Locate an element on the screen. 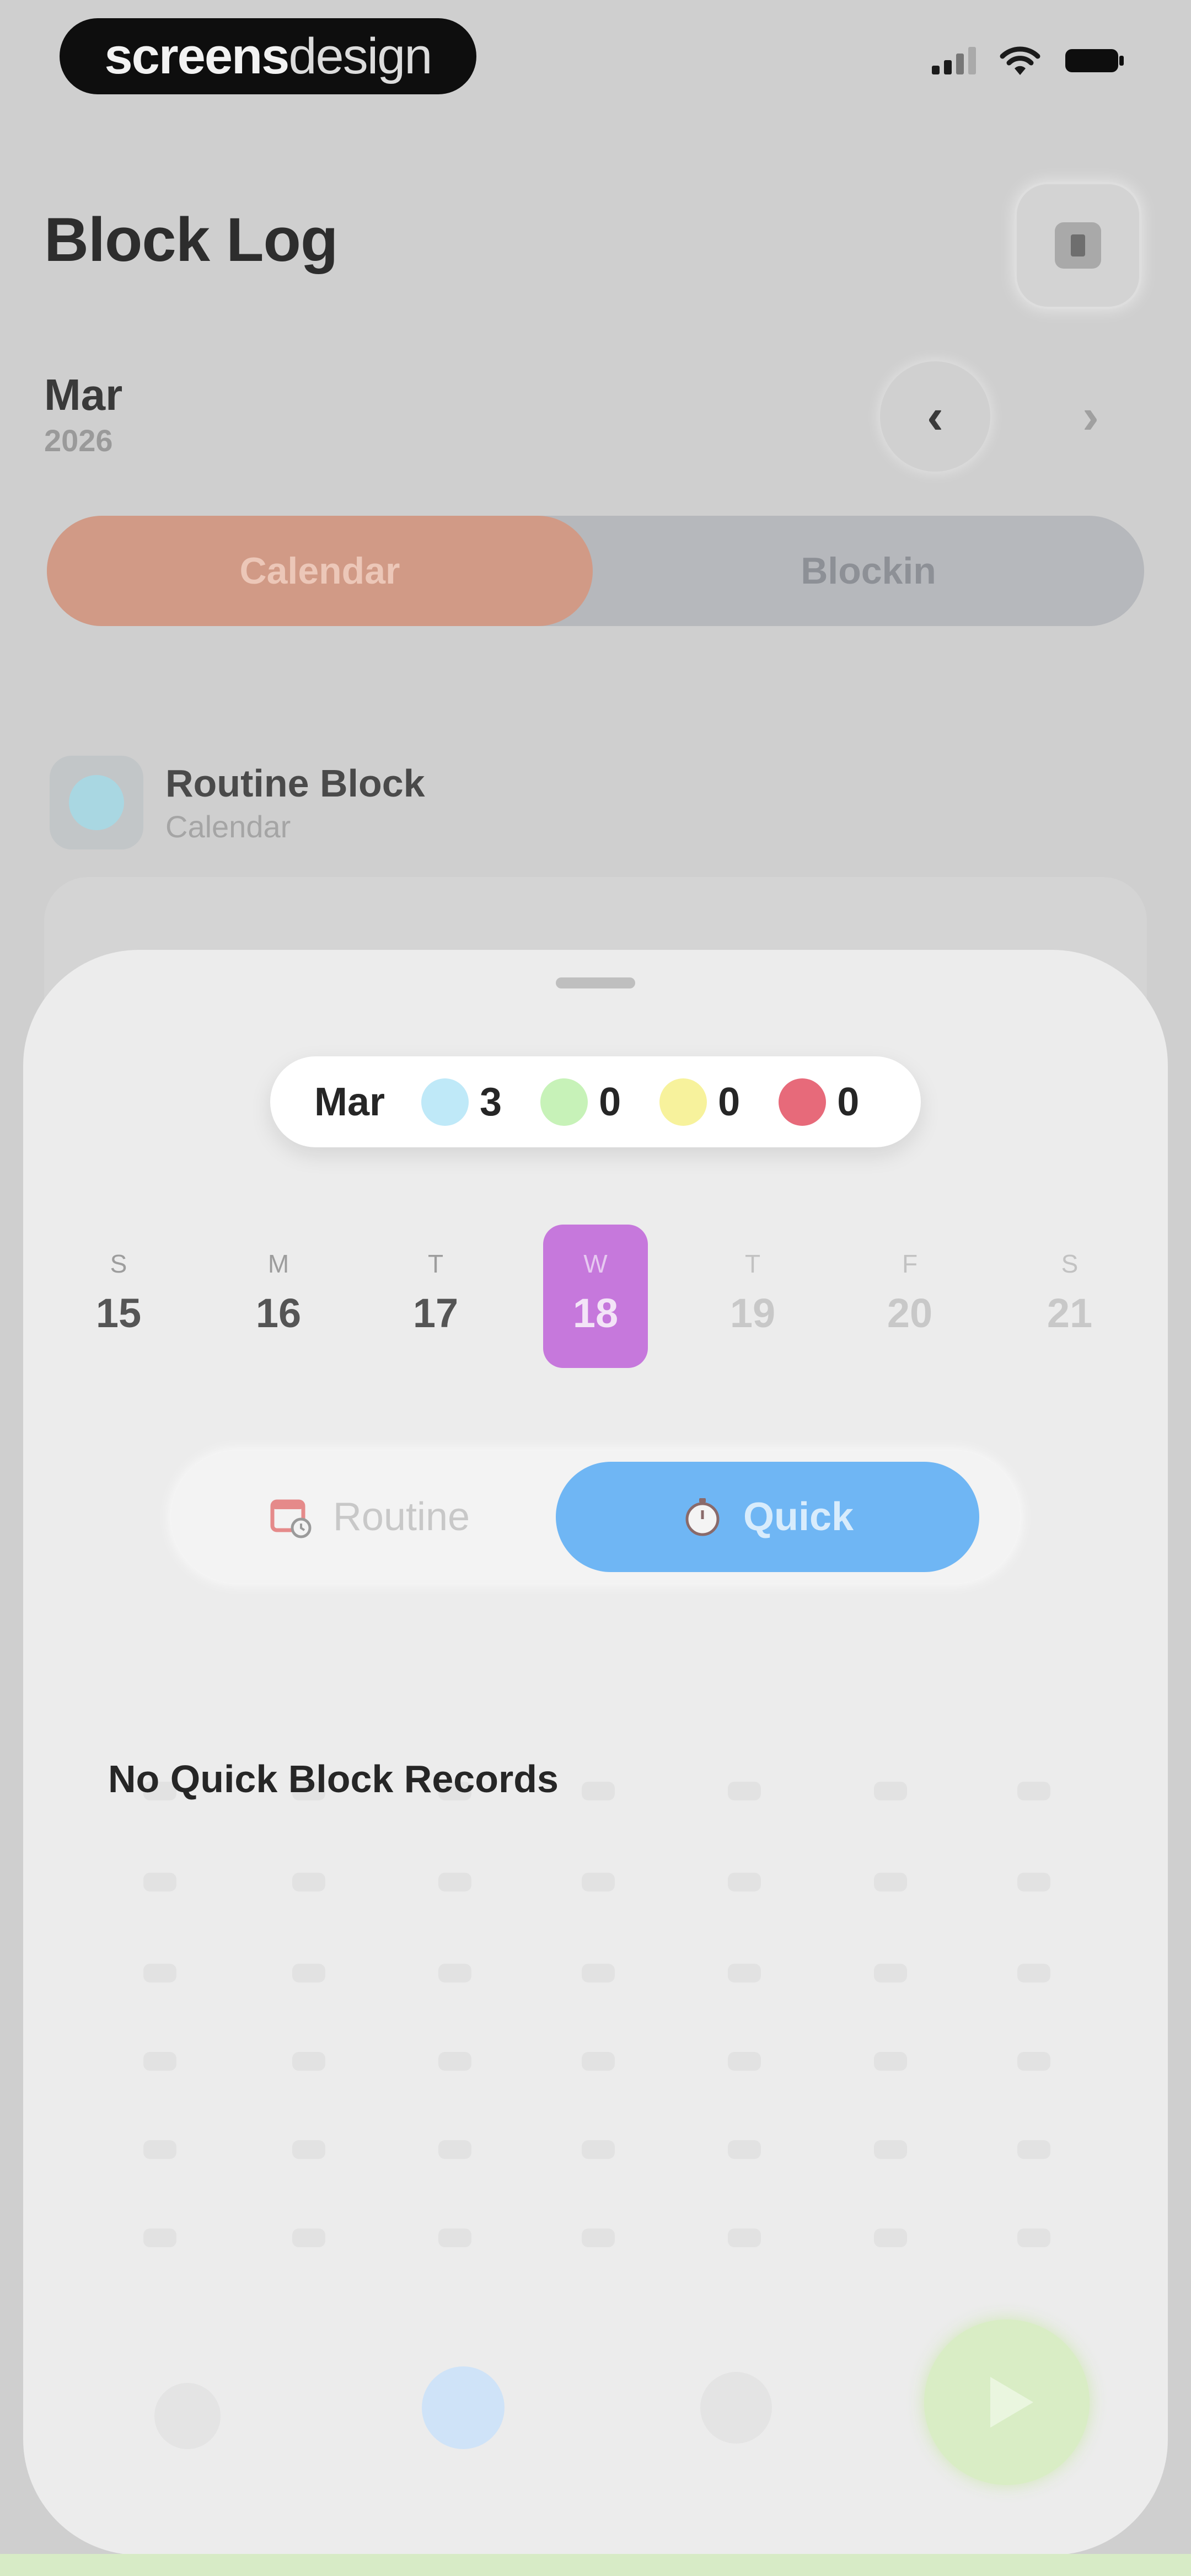 The image size is (1191, 2576). calendar-clock-icon is located at coordinates (291, 1518).